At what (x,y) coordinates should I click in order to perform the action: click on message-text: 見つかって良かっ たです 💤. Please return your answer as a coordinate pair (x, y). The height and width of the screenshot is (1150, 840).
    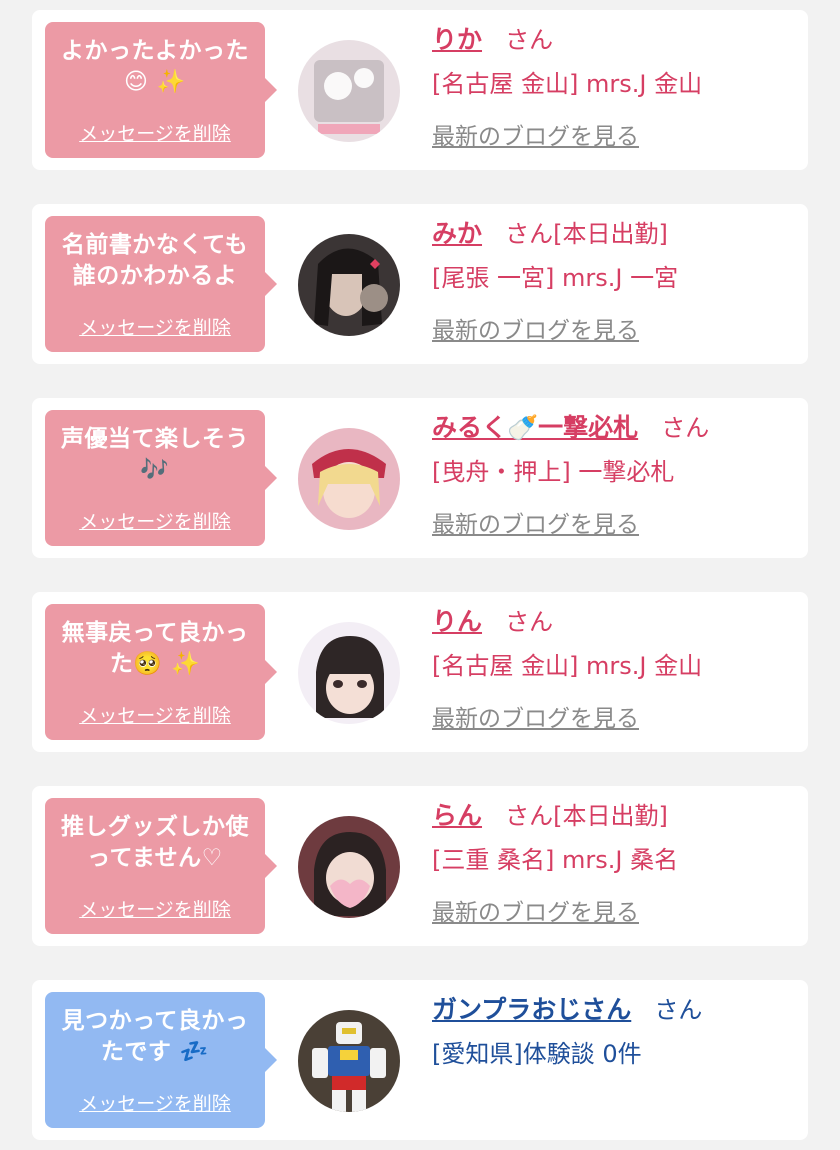
    Looking at the image, I should click on (155, 1039).